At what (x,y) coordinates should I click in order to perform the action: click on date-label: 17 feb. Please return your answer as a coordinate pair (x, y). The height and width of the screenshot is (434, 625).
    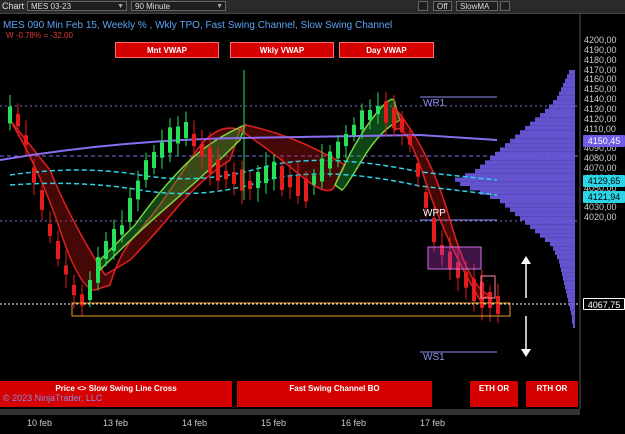
    Looking at the image, I should click on (433, 423).